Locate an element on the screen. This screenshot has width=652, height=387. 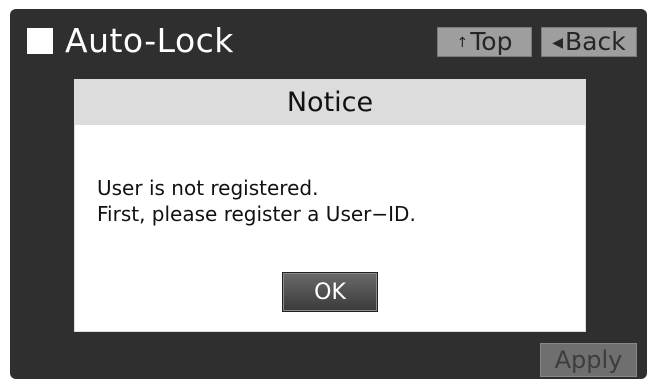
left-triangle-icon: ◀ is located at coordinates (558, 43).